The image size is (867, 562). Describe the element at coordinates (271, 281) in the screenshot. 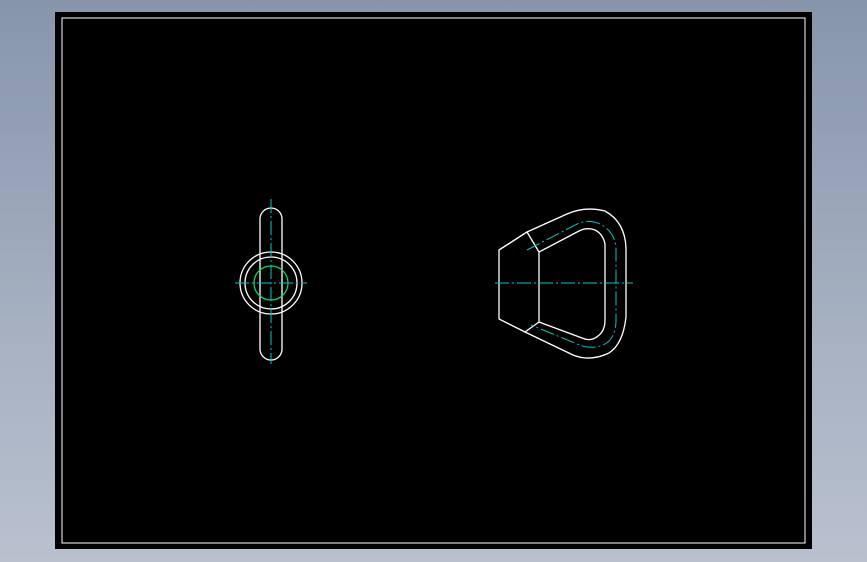

I see `side-view` at that location.